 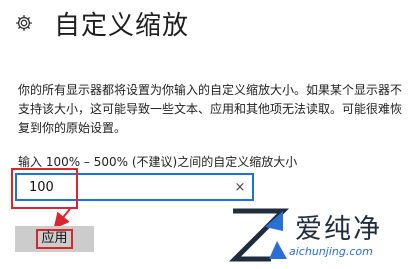 What do you see at coordinates (331, 251) in the screenshot?
I see `watermark-url: aichunjing.com` at bounding box center [331, 251].